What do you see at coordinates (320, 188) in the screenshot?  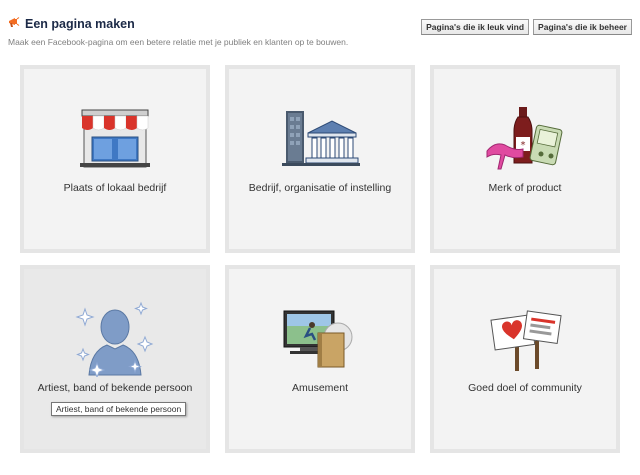 I see `category-label: Bedrijf, organisatie of instelling` at bounding box center [320, 188].